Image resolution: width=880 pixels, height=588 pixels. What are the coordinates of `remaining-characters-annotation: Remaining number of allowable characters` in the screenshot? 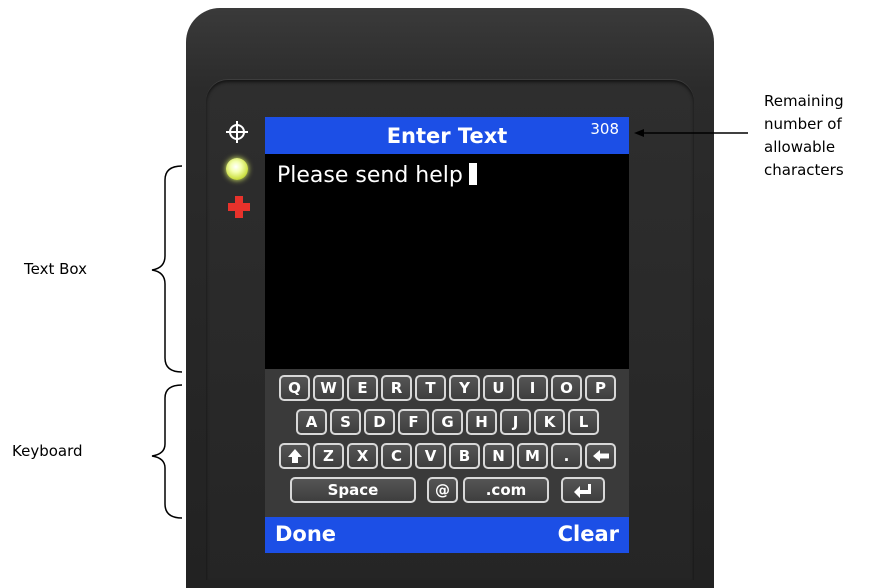 It's located at (819, 136).